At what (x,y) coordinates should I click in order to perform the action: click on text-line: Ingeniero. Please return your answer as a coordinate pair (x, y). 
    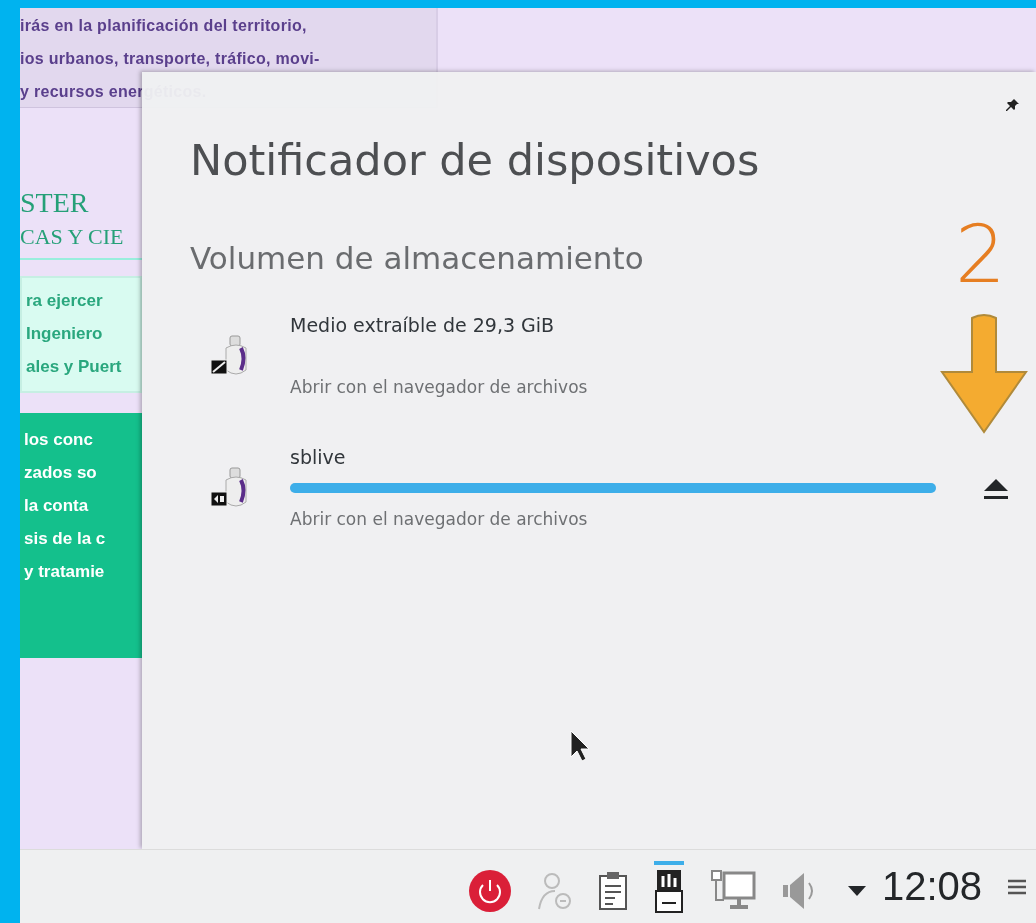
    Looking at the image, I should click on (65, 334).